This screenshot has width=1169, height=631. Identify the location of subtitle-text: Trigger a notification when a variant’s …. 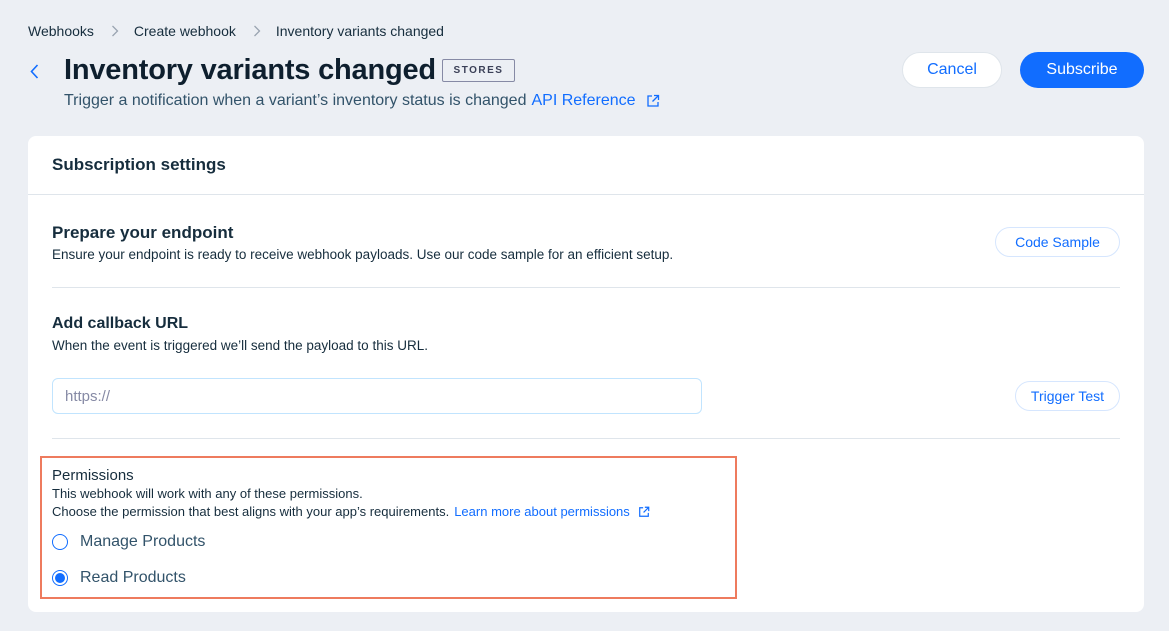
(295, 100).